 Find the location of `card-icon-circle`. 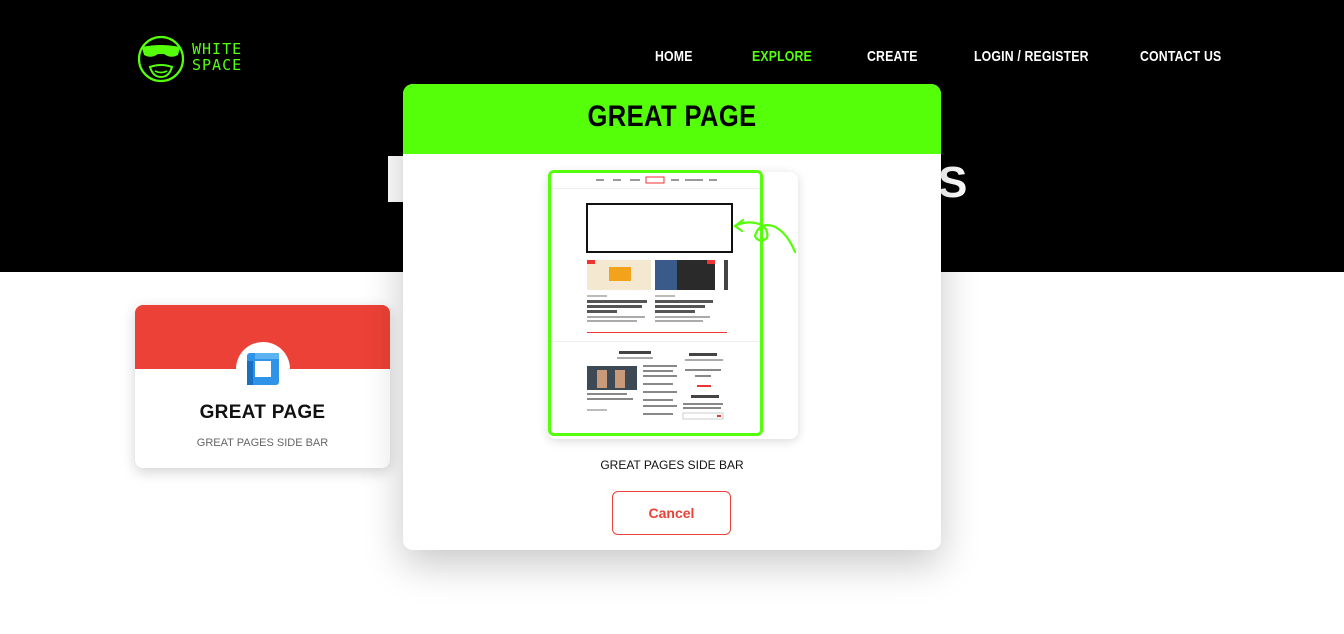

card-icon-circle is located at coordinates (263, 369).